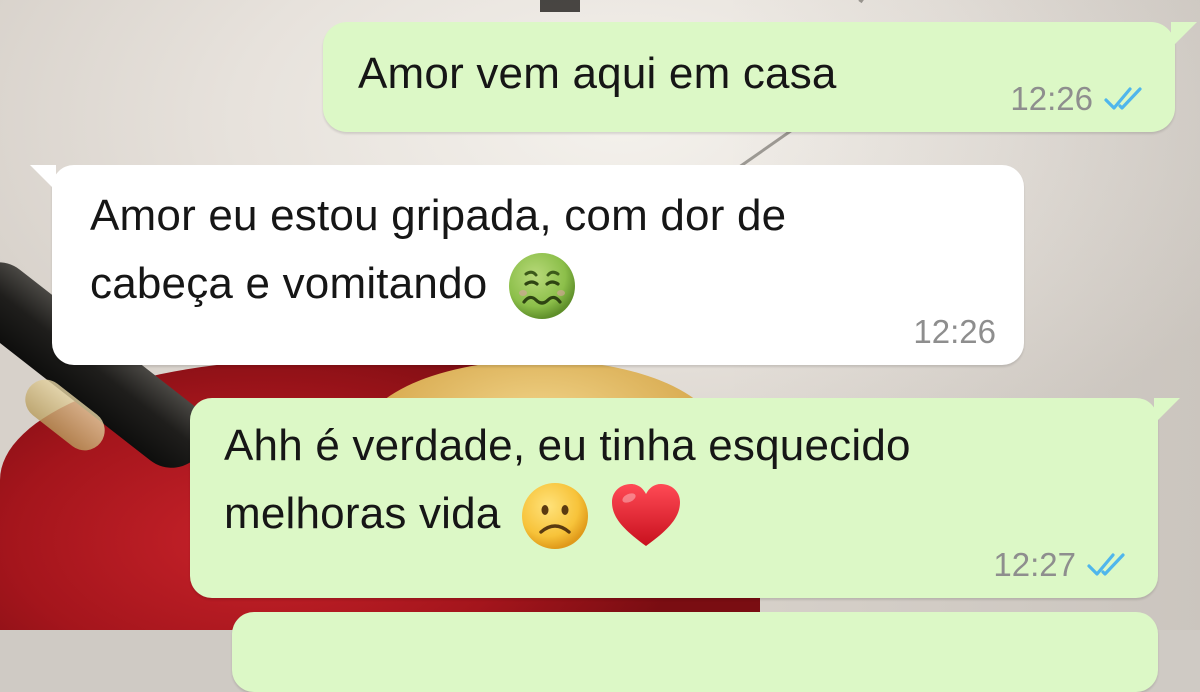 This screenshot has height=692, width=1200. Describe the element at coordinates (646, 515) in the screenshot. I see `red-heart-icon` at that location.